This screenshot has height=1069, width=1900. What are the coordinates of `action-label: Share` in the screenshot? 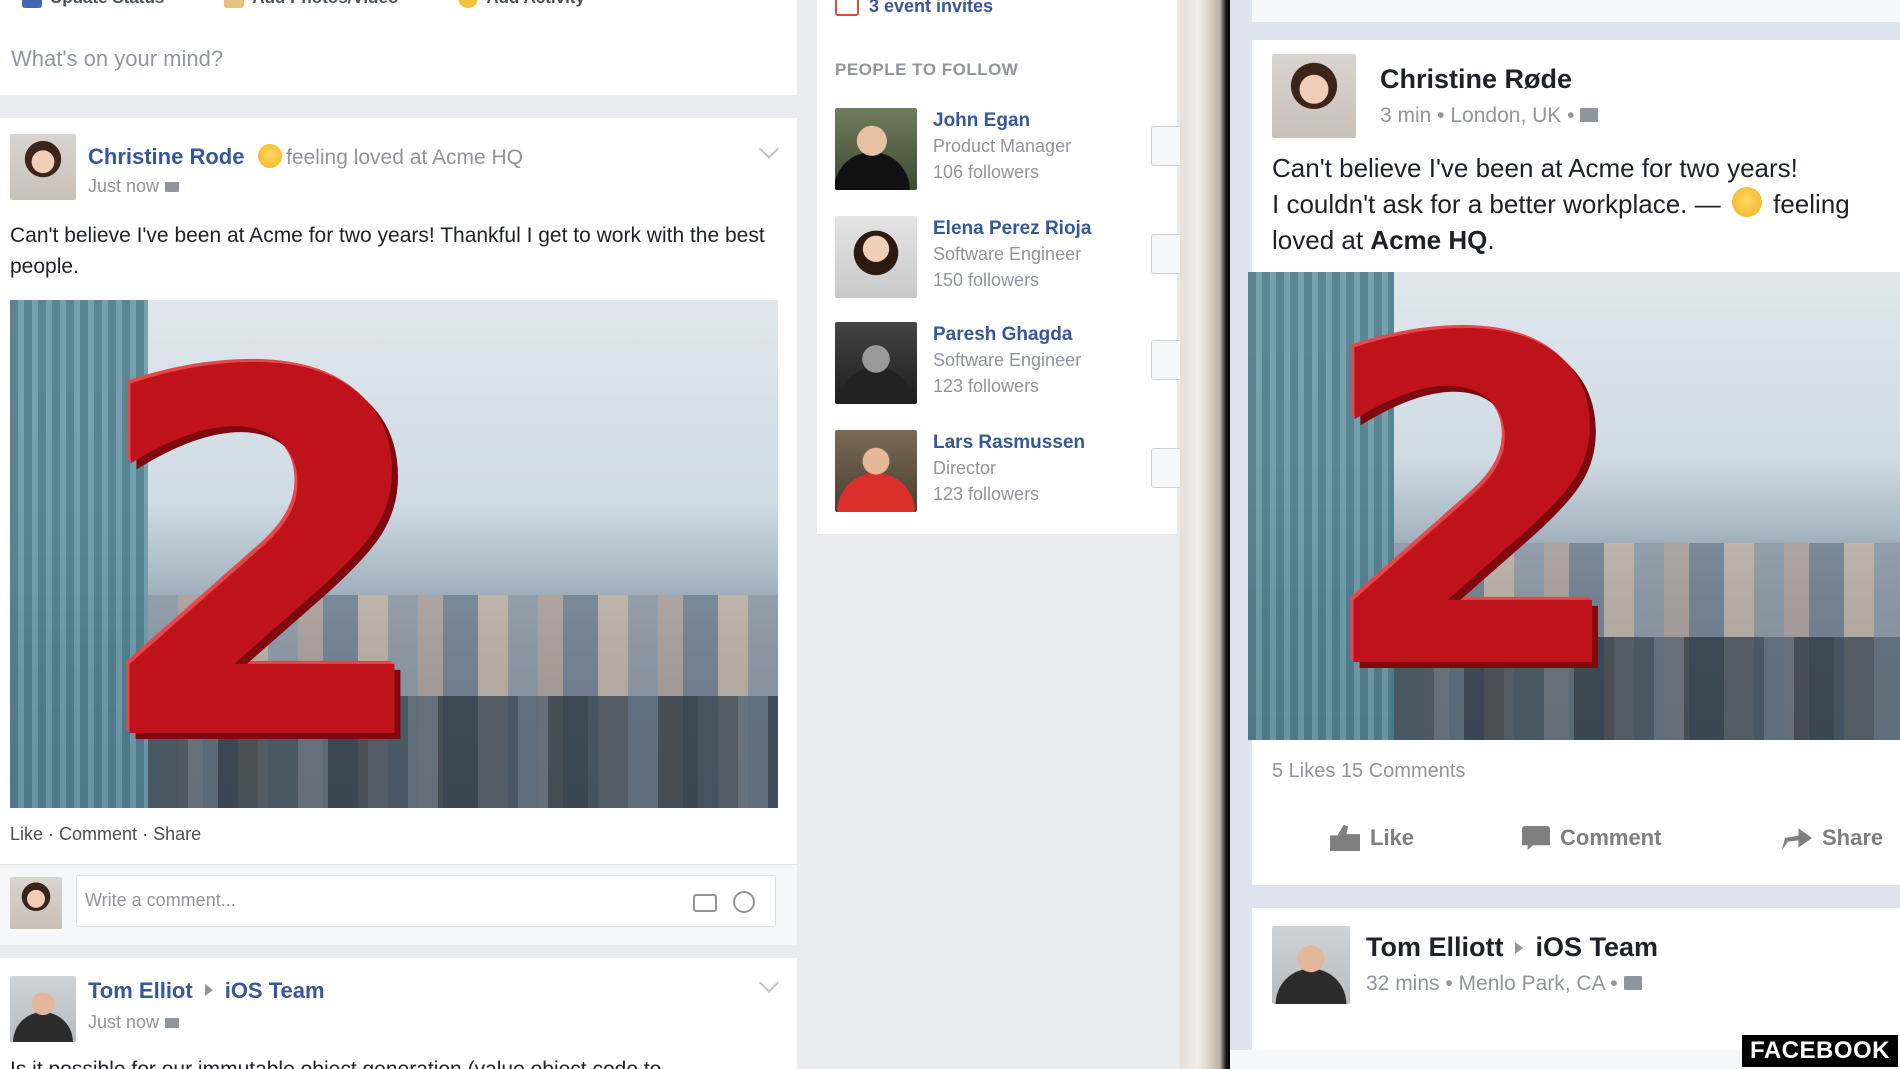 It's located at (1853, 837).